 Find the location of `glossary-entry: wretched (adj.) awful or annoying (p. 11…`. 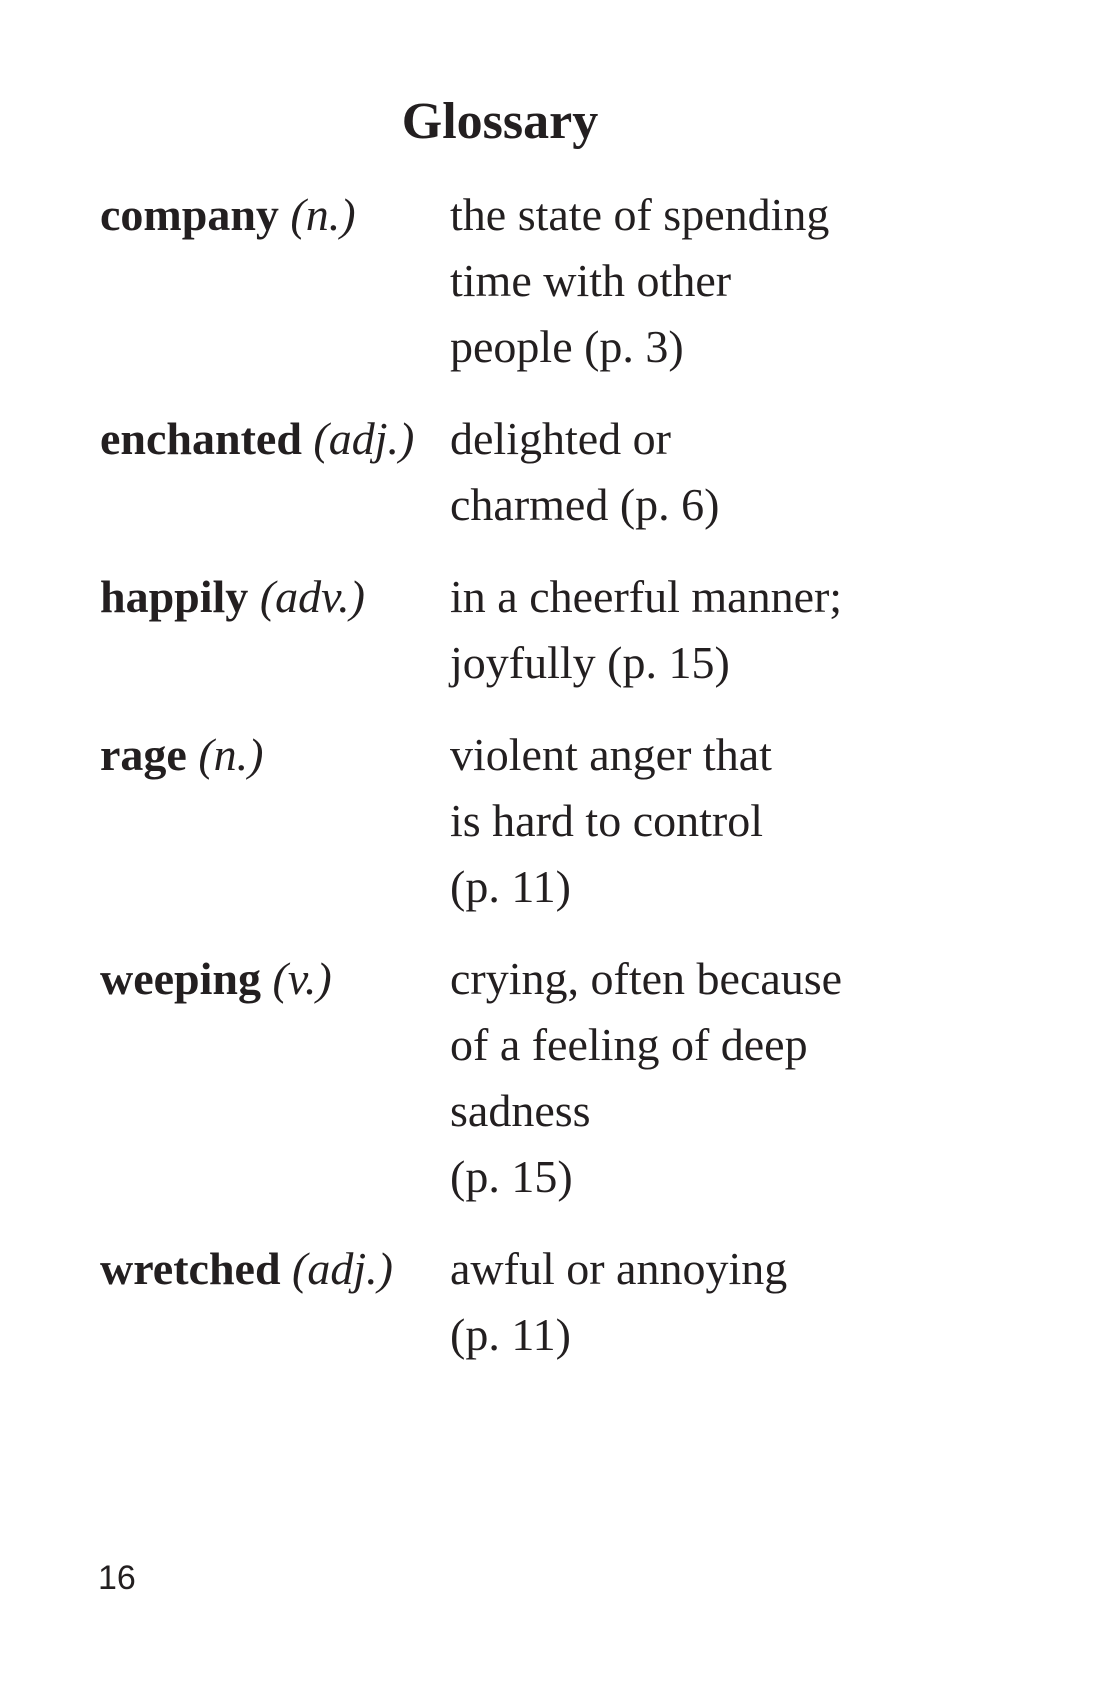

glossary-entry: wretched (adj.) awful or annoying (p. 11… is located at coordinates (550, 1302).